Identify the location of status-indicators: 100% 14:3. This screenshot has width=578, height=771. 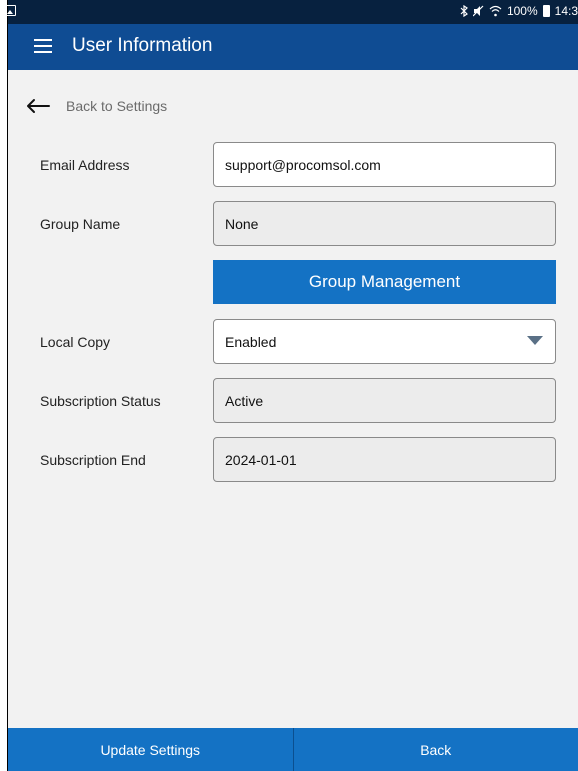
(519, 11).